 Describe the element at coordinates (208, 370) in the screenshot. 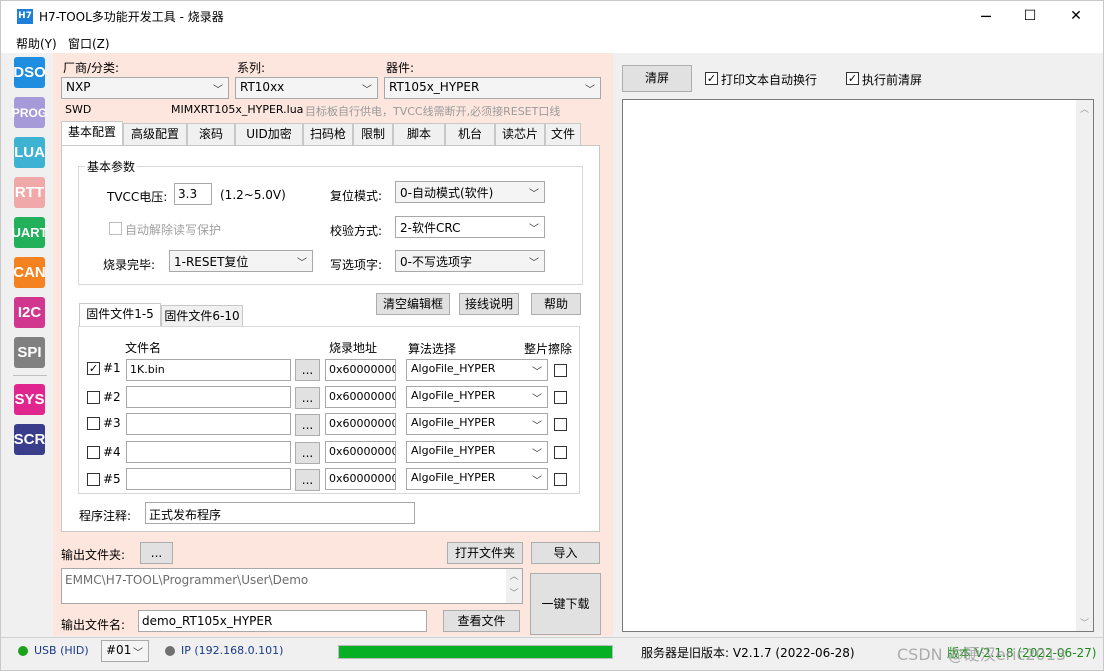

I see `file-name-input: 1K.bin` at that location.